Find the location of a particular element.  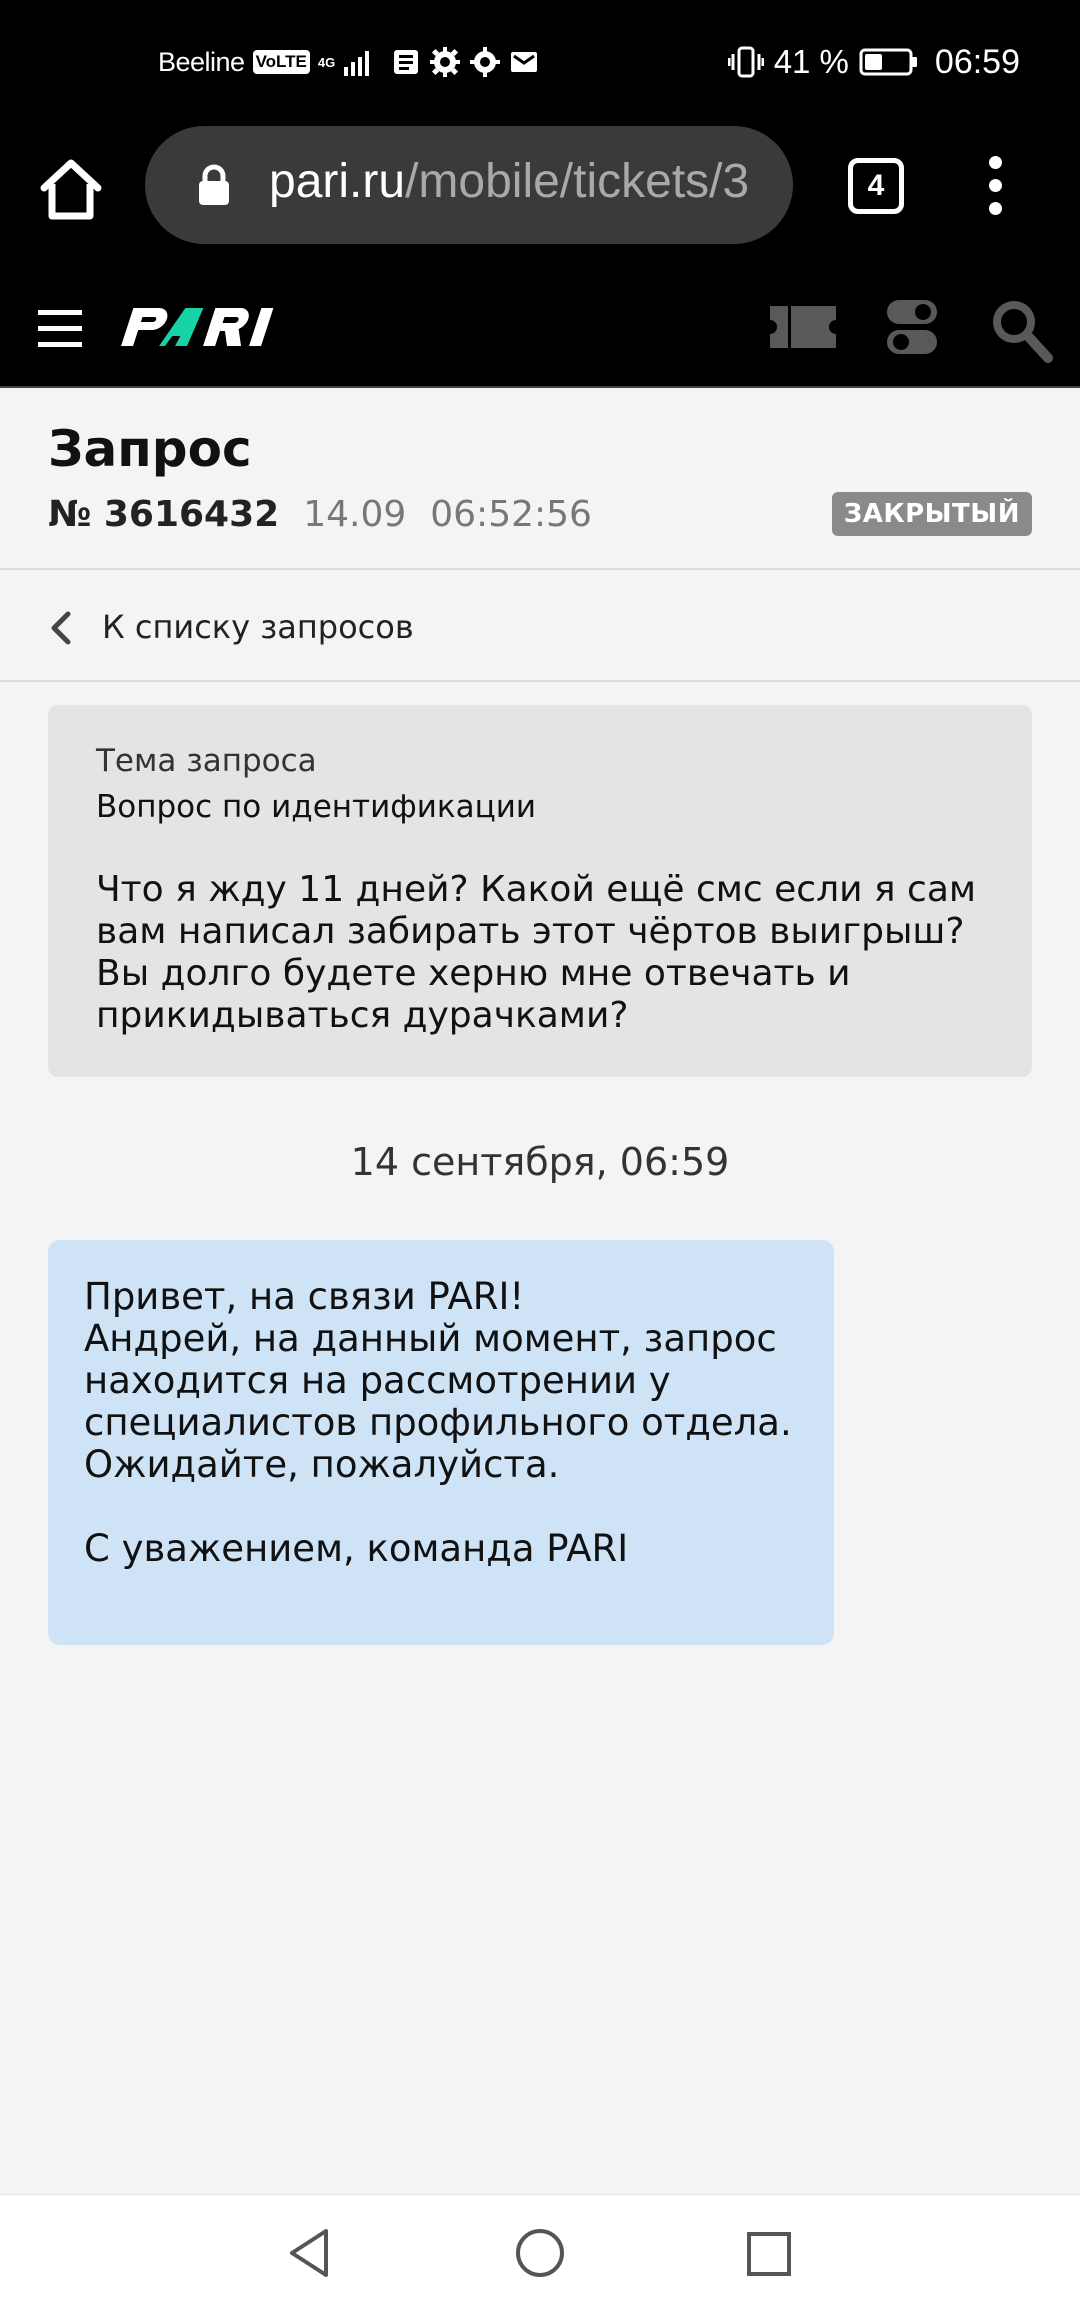

question-topic: Вопрос по идентификации is located at coordinates (316, 807).